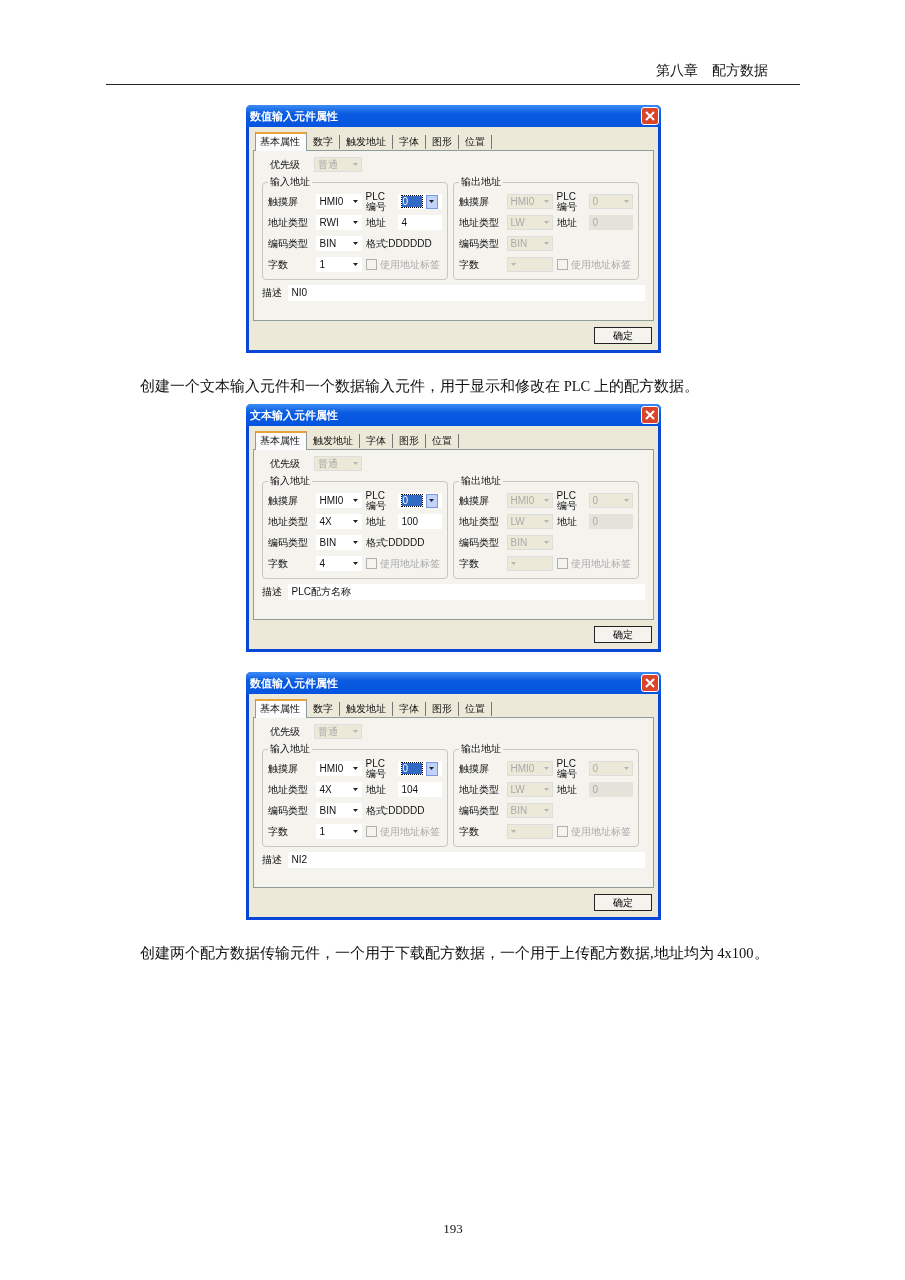  What do you see at coordinates (271, 860) in the screenshot?
I see `field-label: 描述` at bounding box center [271, 860].